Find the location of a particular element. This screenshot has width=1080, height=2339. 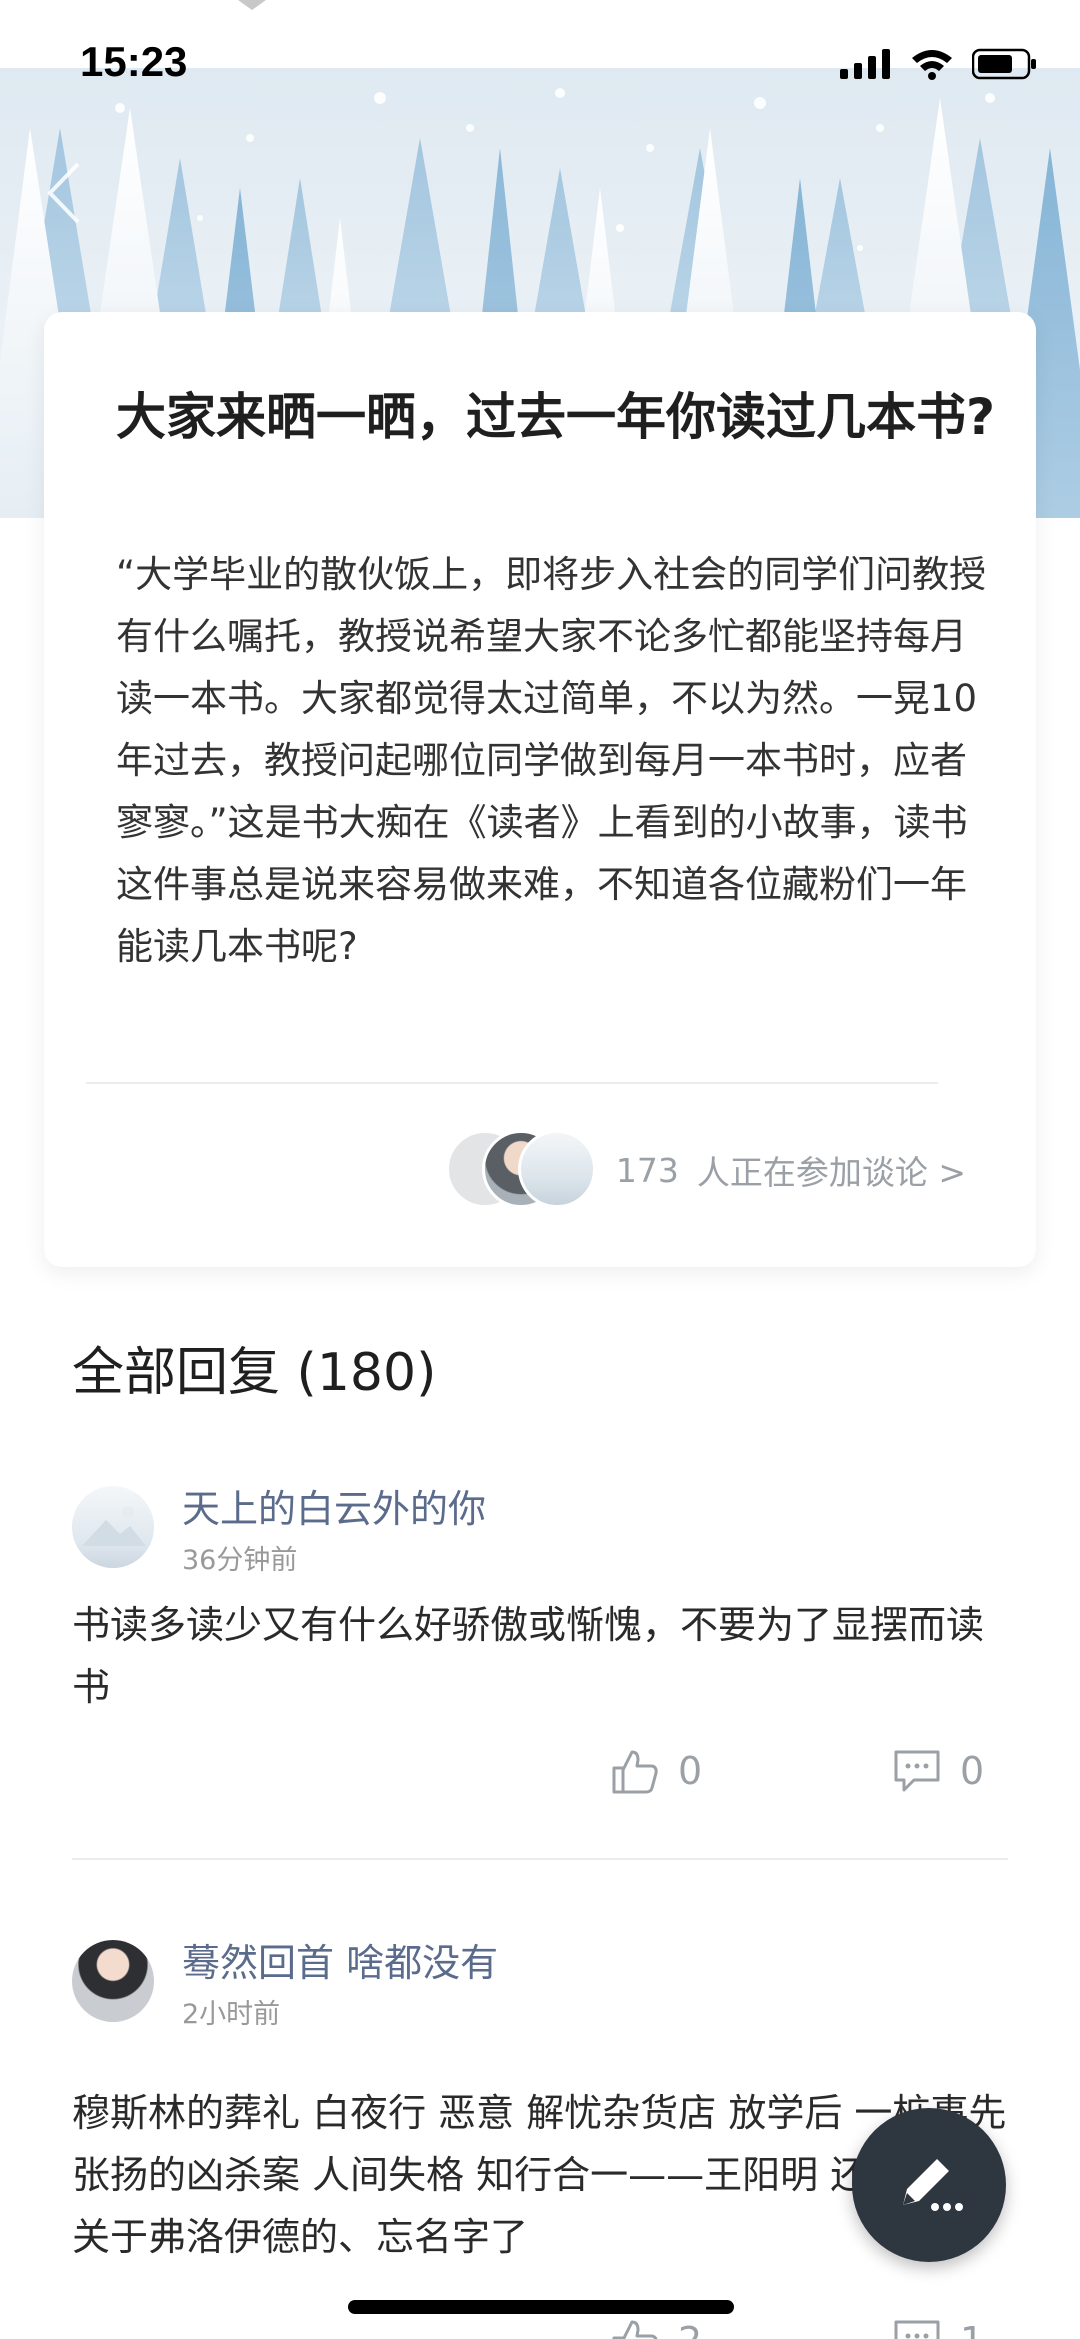

battery-icon is located at coordinates (1004, 64).